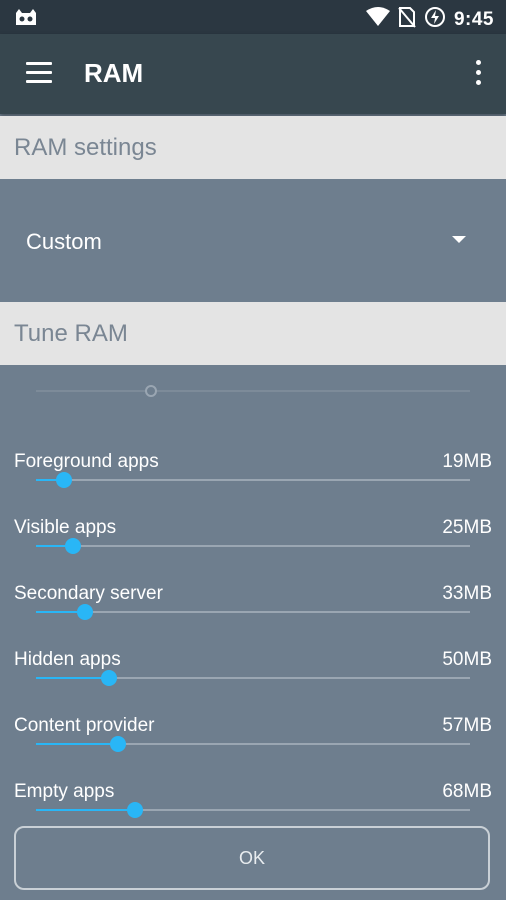  I want to click on ram-slider-row: Hidden apps 50MB, so click(253, 682).